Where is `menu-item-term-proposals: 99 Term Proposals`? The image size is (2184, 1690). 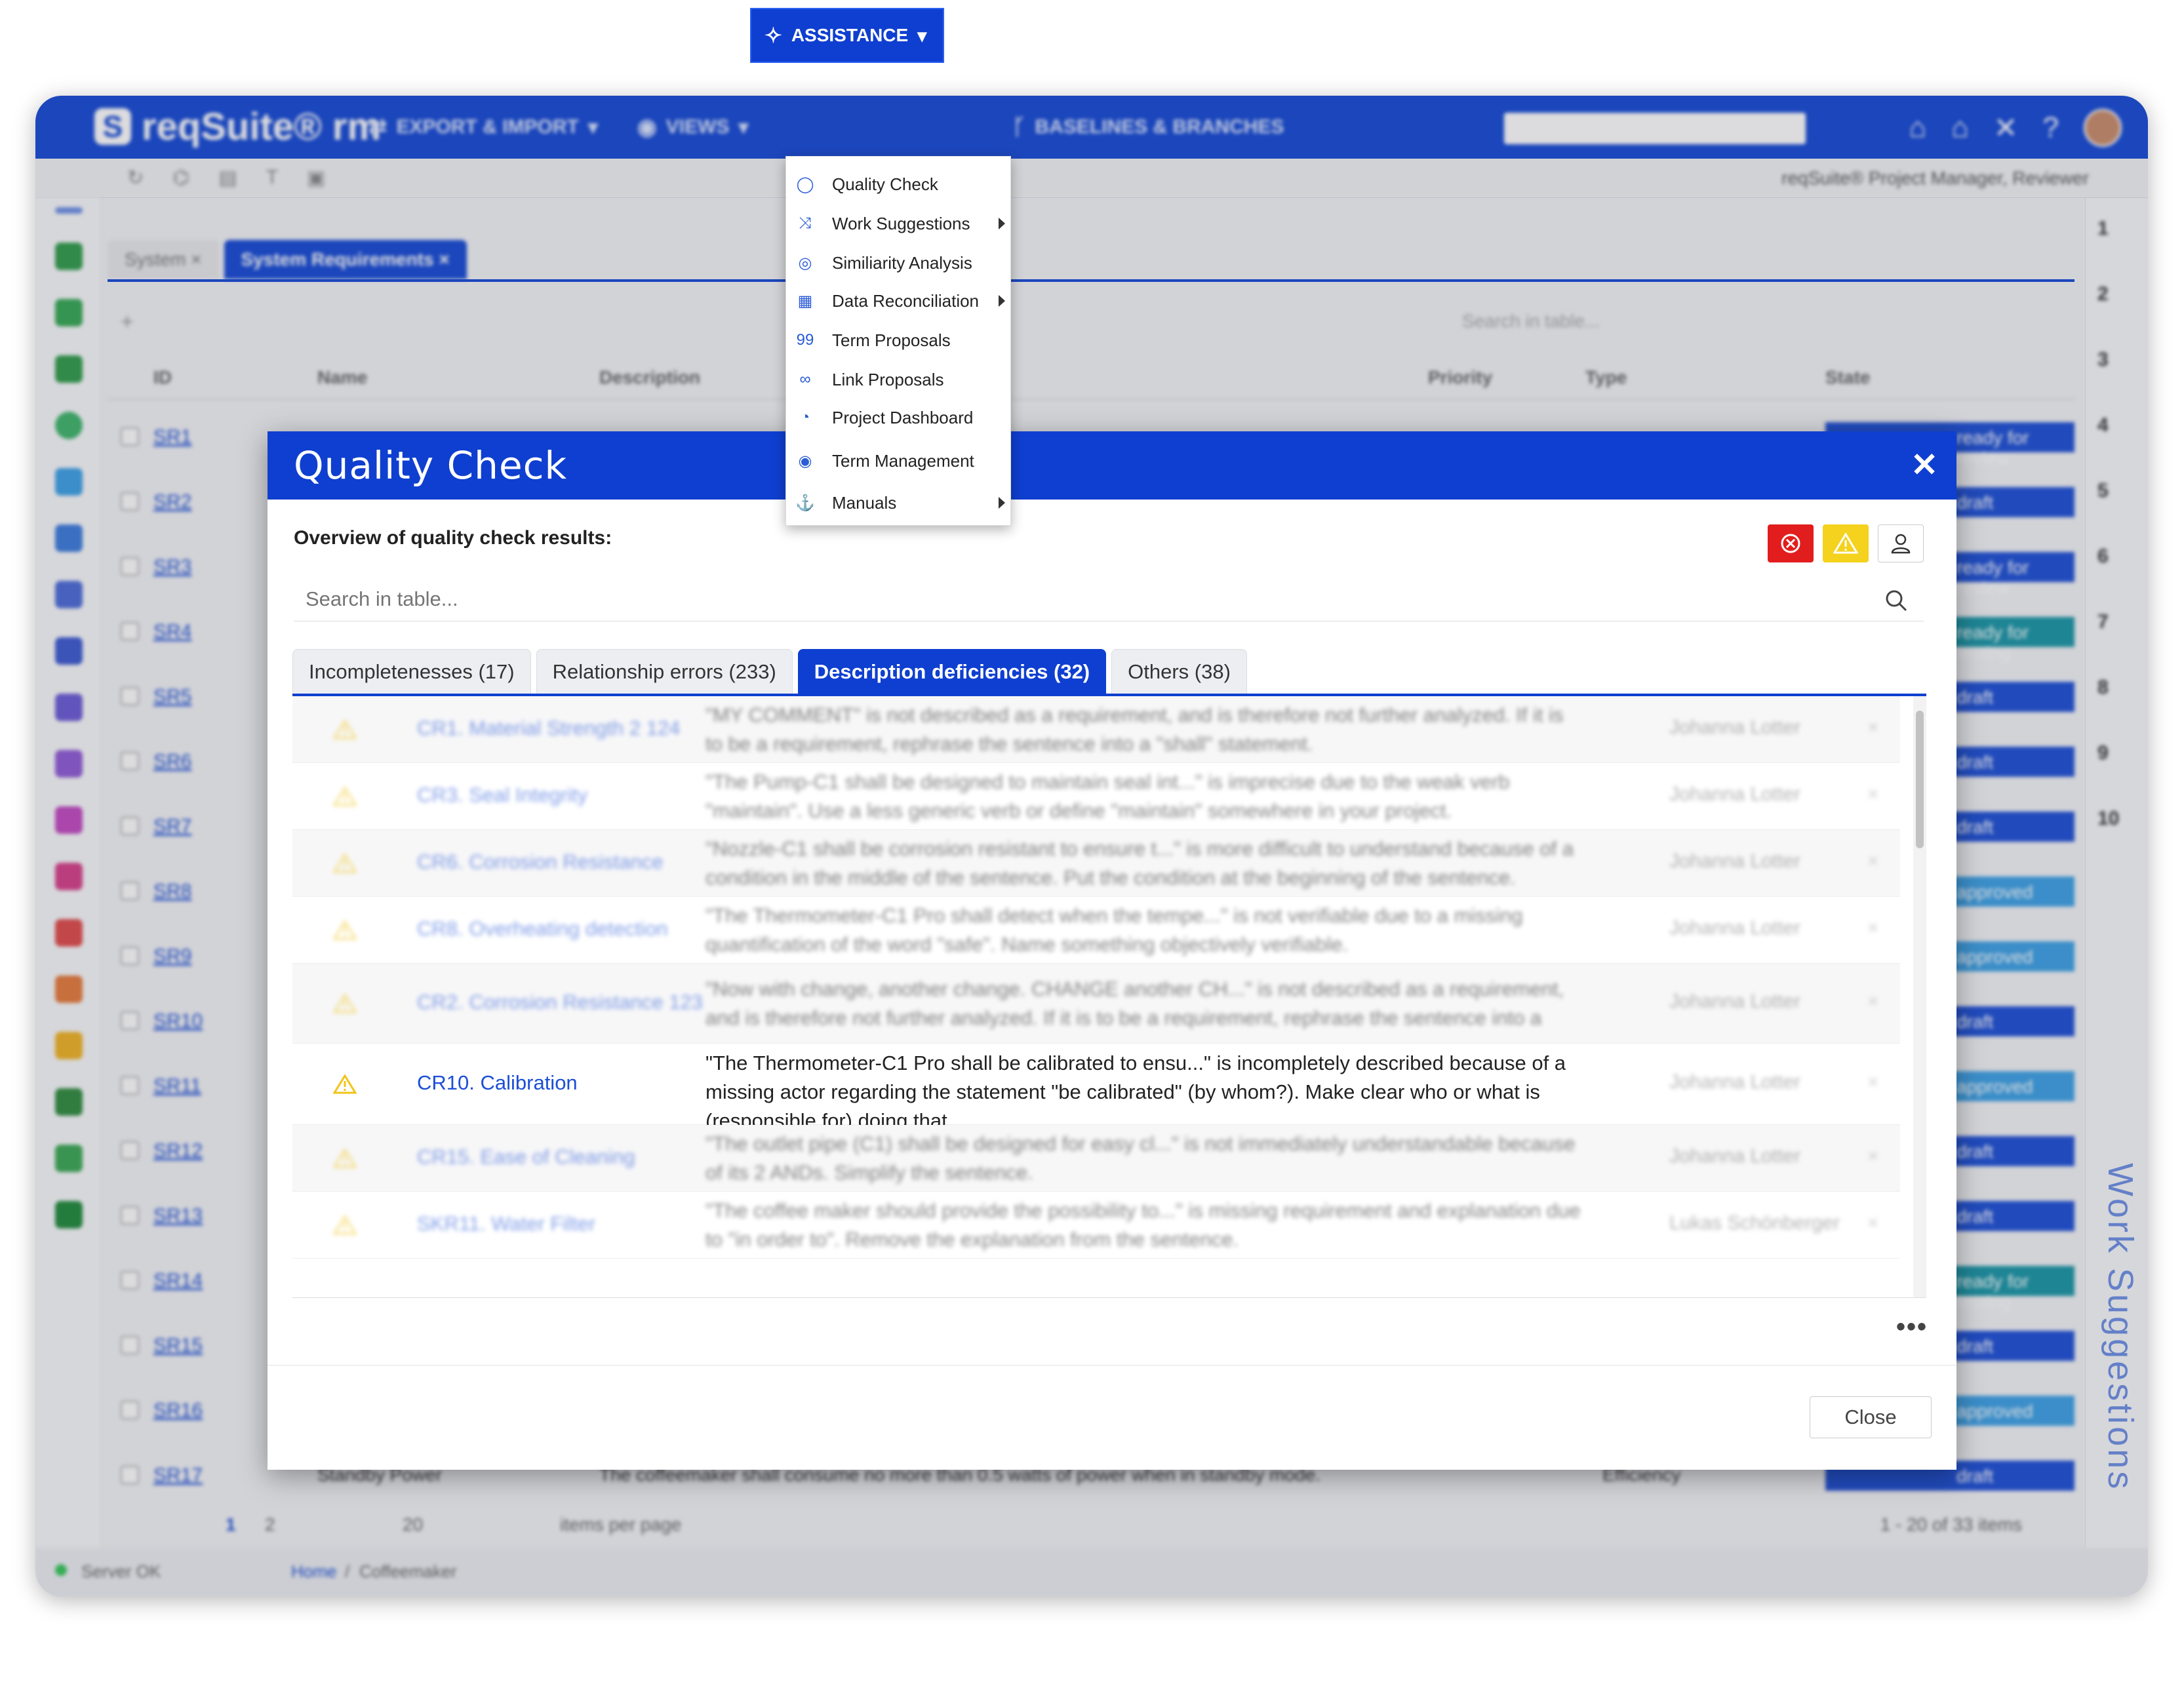
menu-item-term-proposals: 99 Term Proposals is located at coordinates (898, 341).